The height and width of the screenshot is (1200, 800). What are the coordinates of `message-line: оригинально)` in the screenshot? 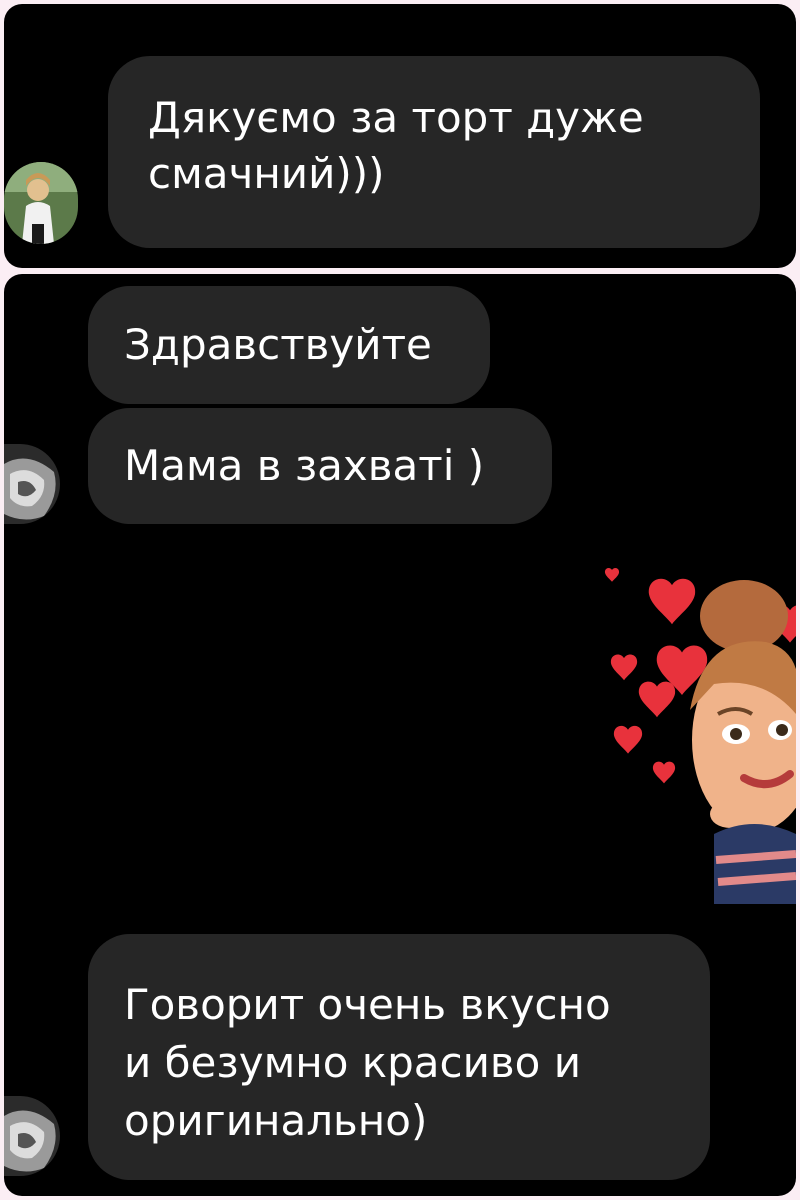 It's located at (276, 1120).